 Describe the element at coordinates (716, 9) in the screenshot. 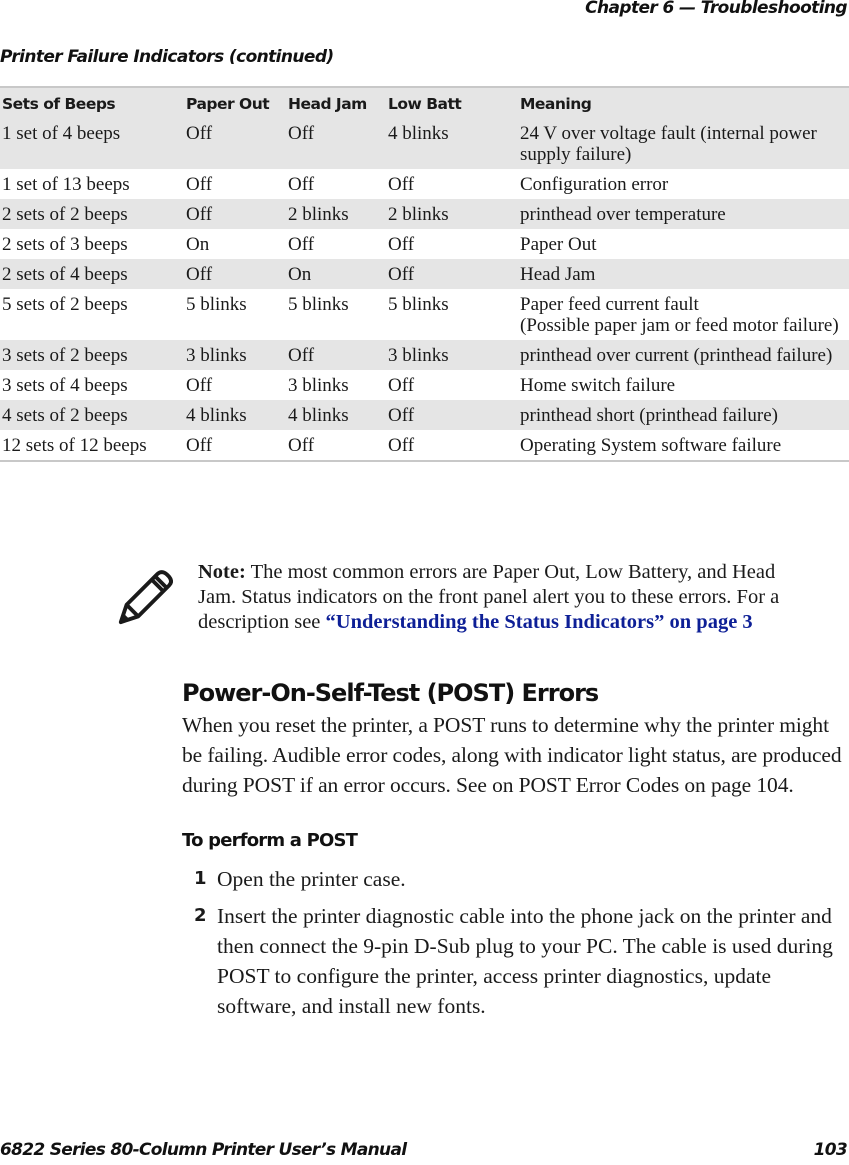

I see `running-head: Chapter 6 — Troubleshooting` at that location.